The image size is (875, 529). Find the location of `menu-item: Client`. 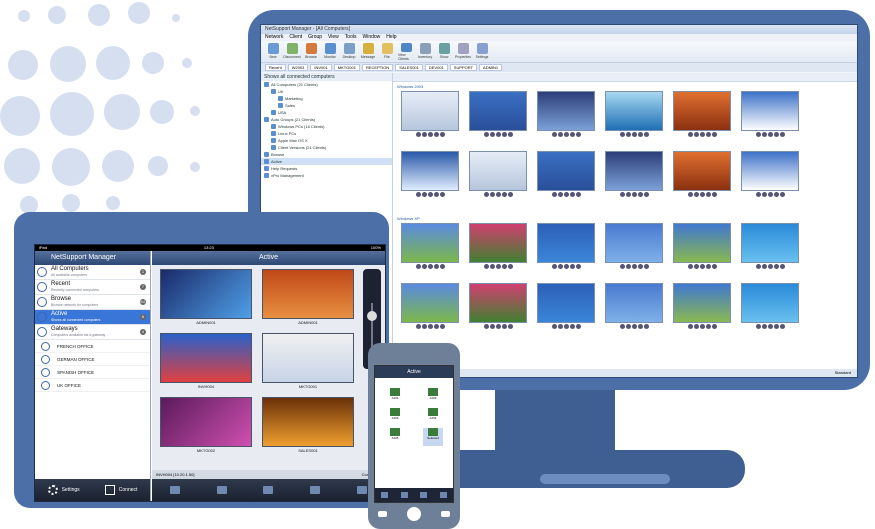

menu-item: Client is located at coordinates (295, 37).